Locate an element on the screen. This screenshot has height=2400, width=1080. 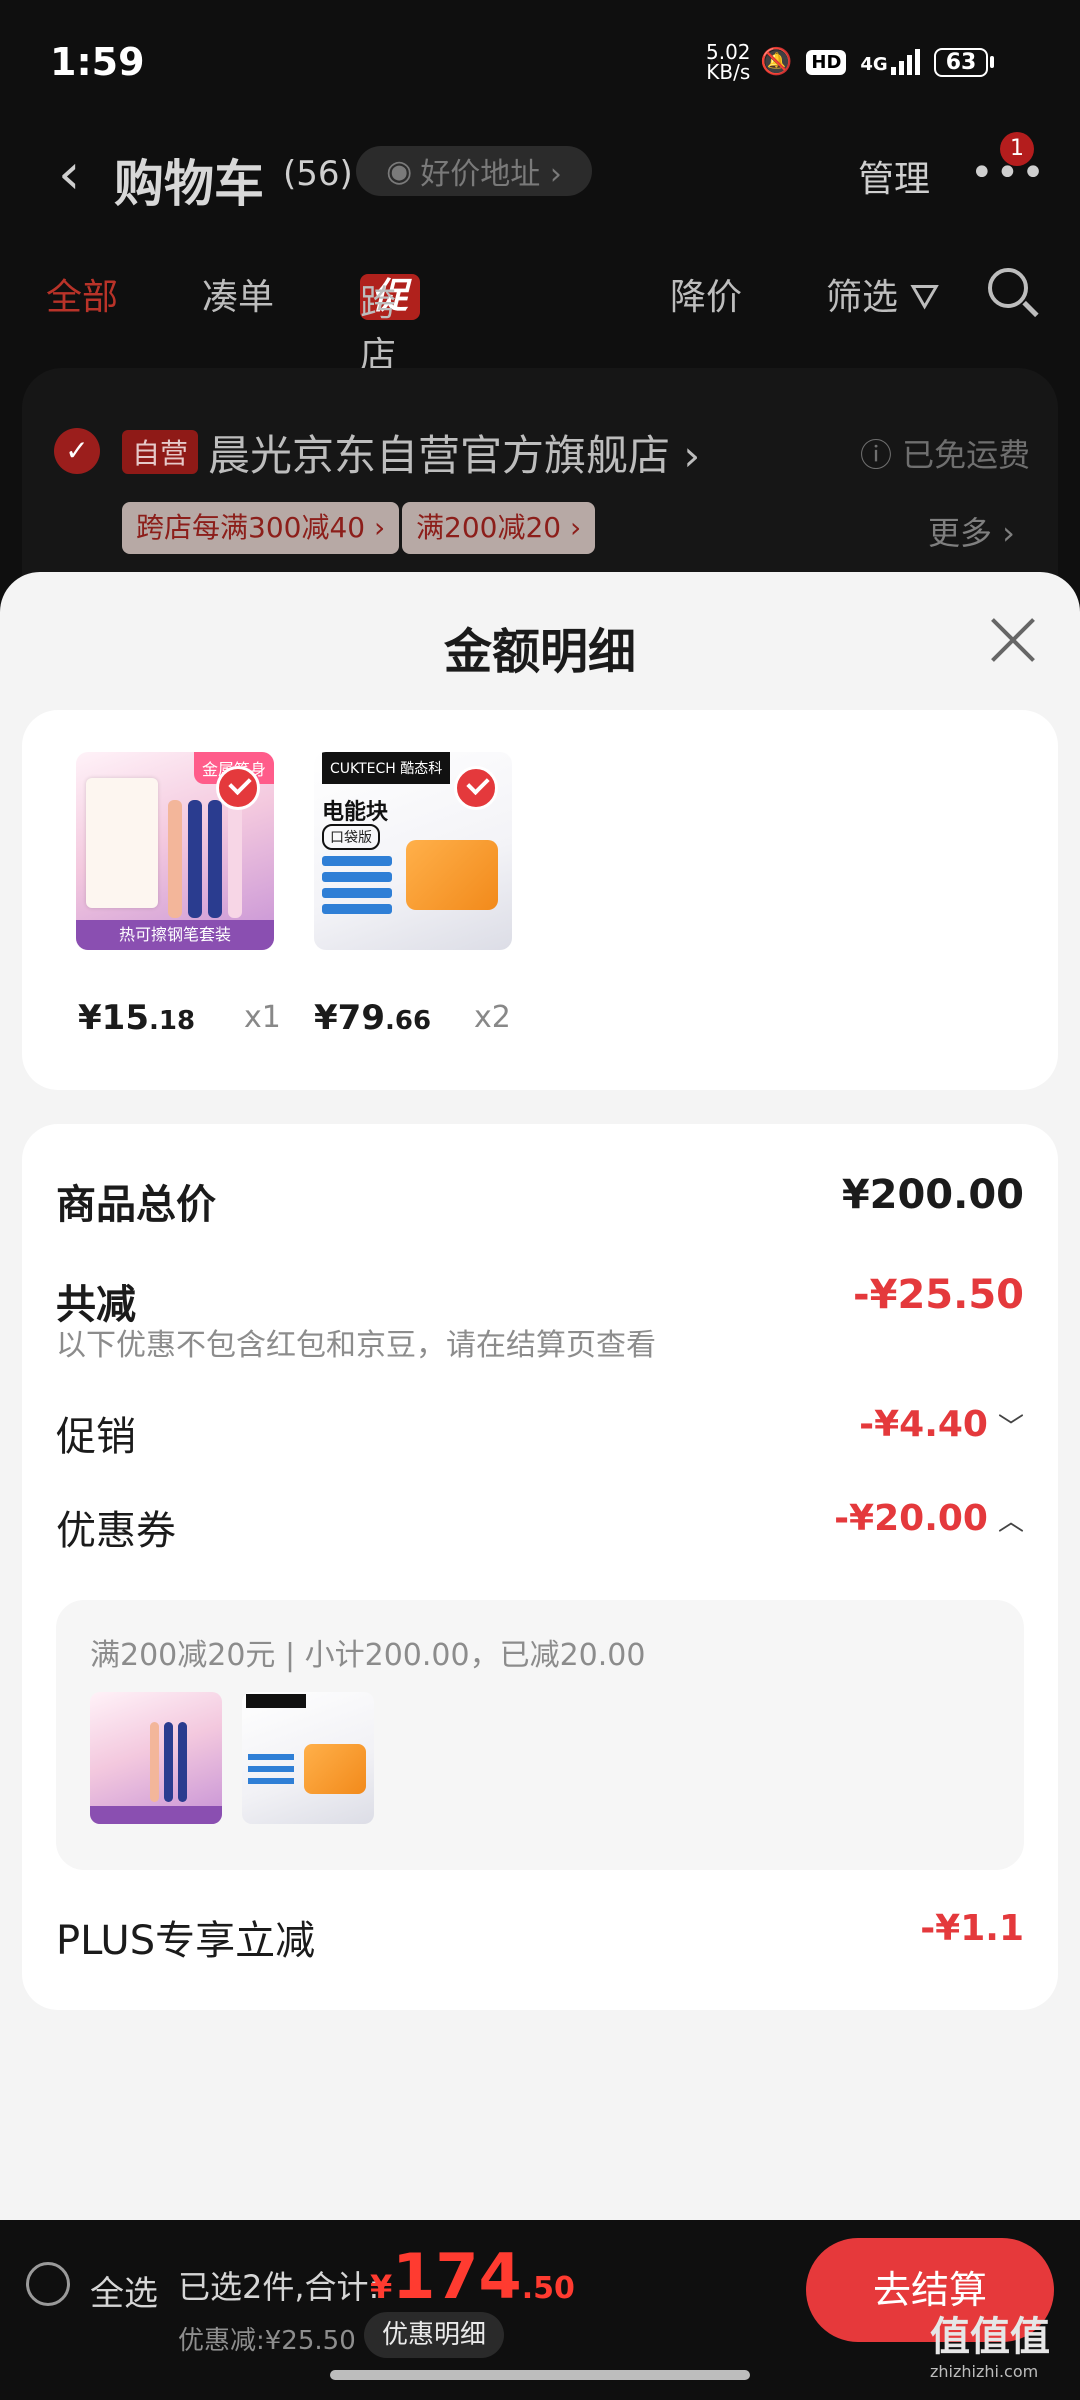
more-button: 更多 › is located at coordinates (971, 531).